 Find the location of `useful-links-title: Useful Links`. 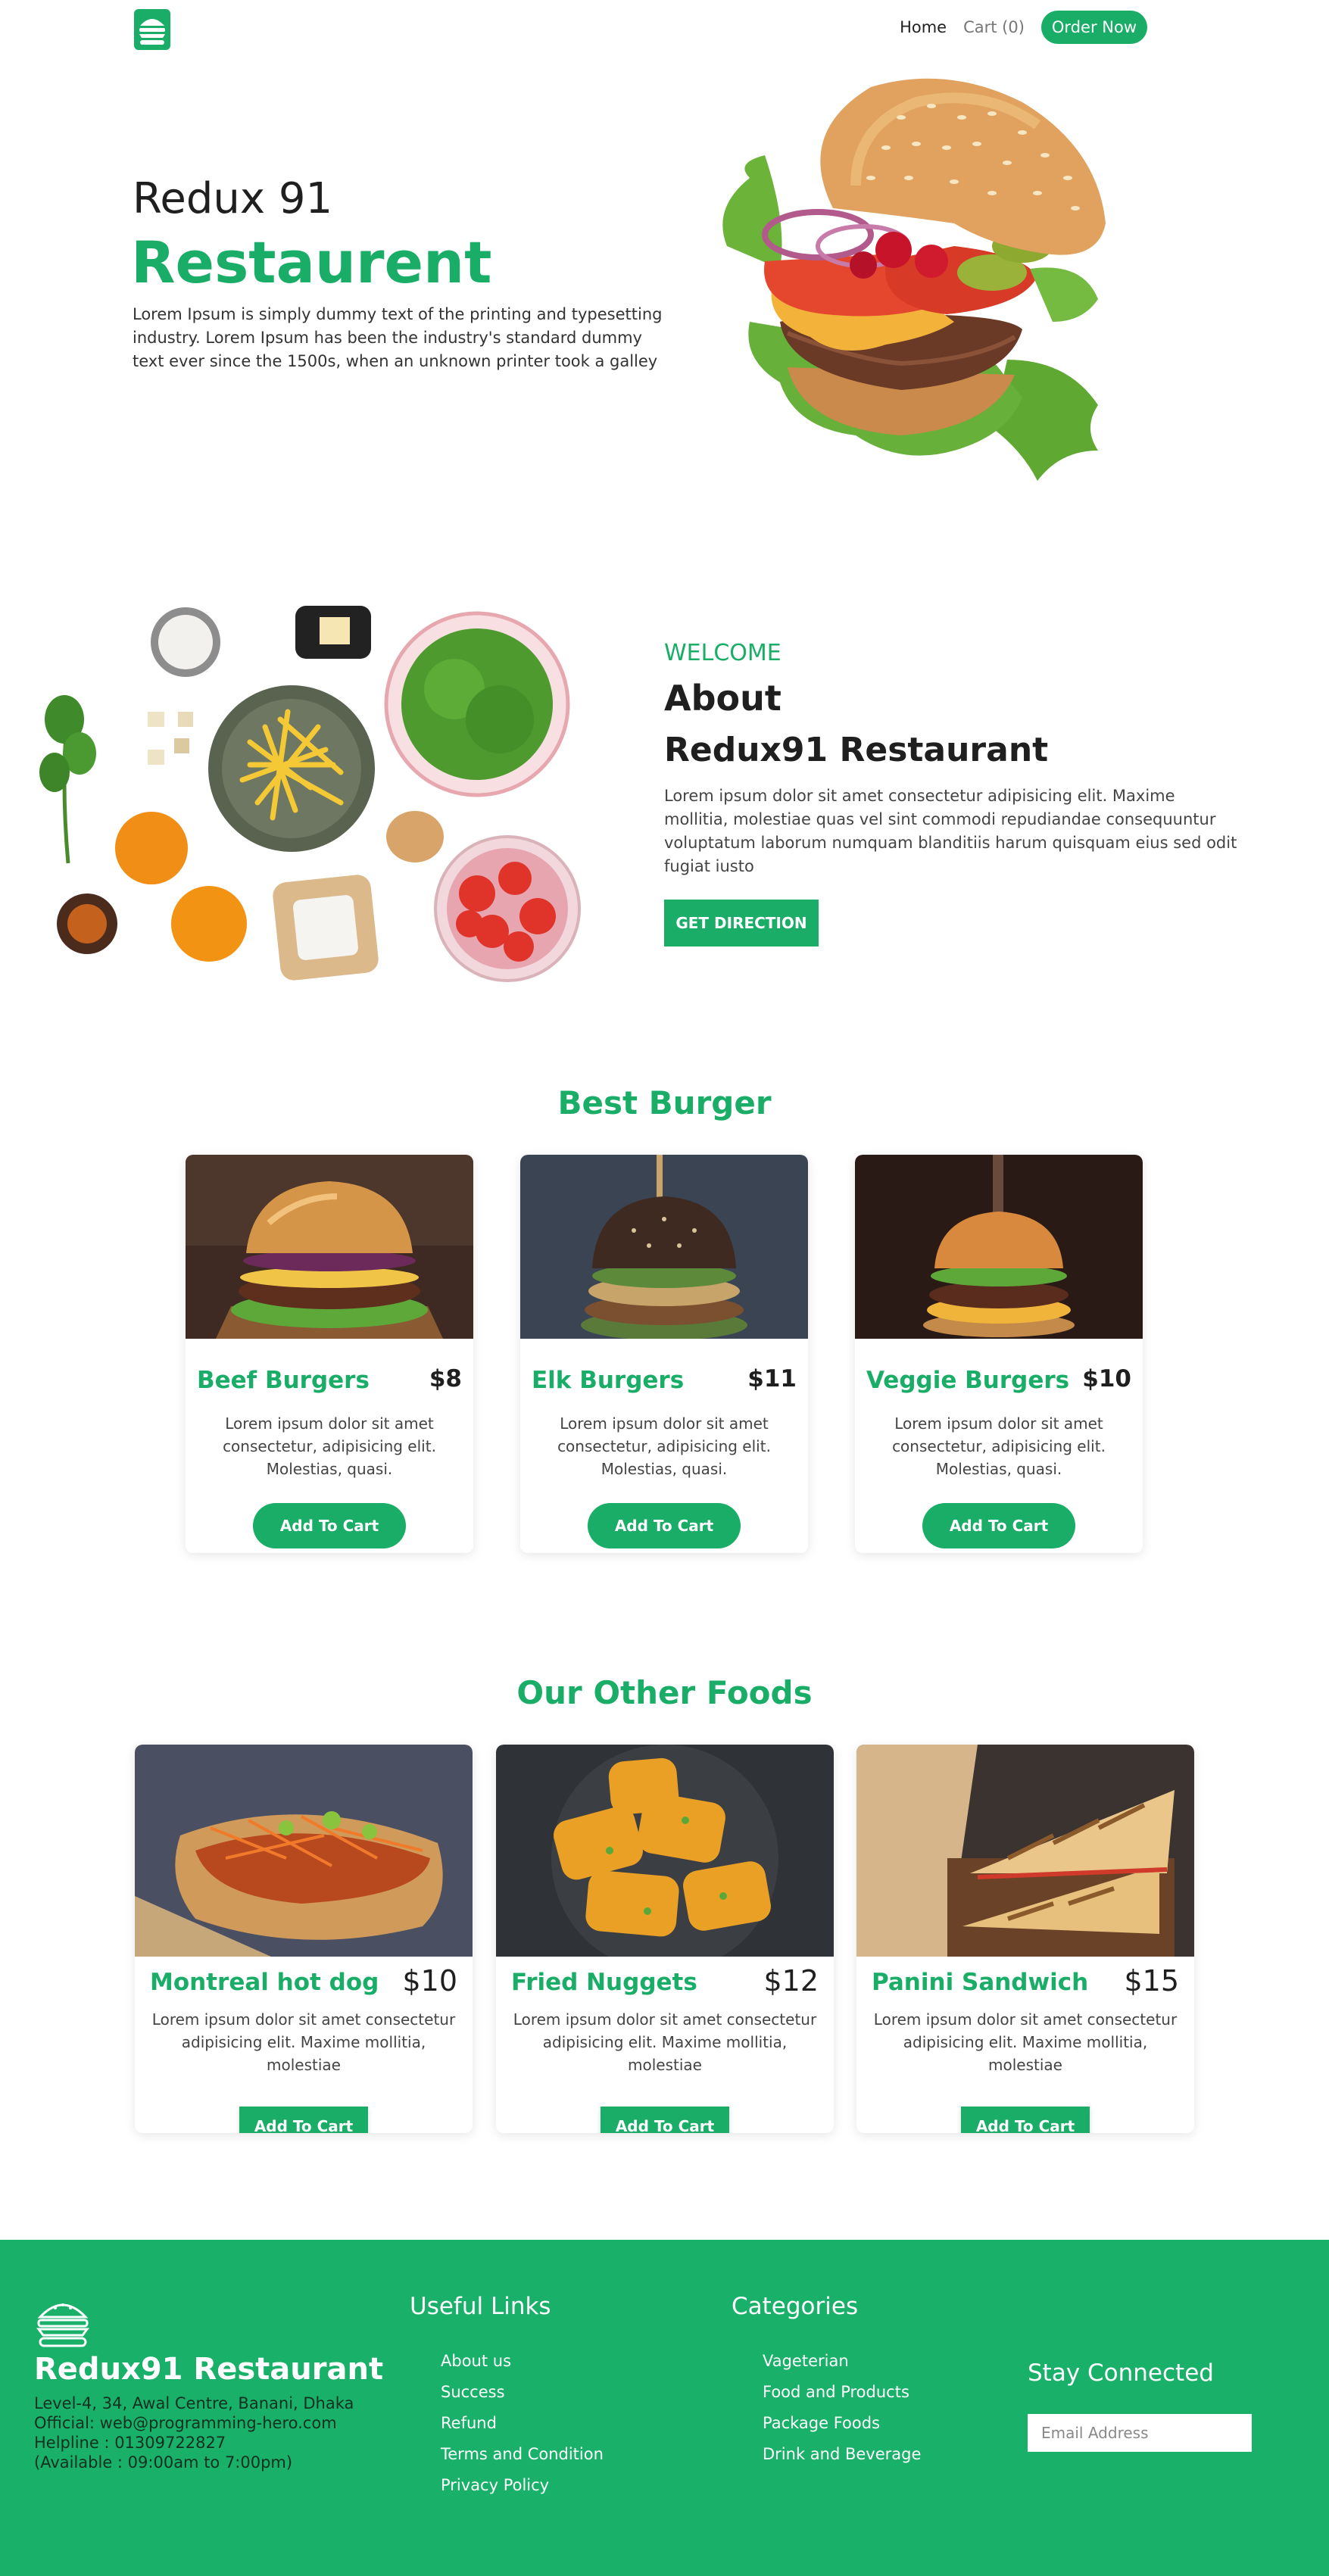

useful-links-title: Useful Links is located at coordinates (480, 2306).